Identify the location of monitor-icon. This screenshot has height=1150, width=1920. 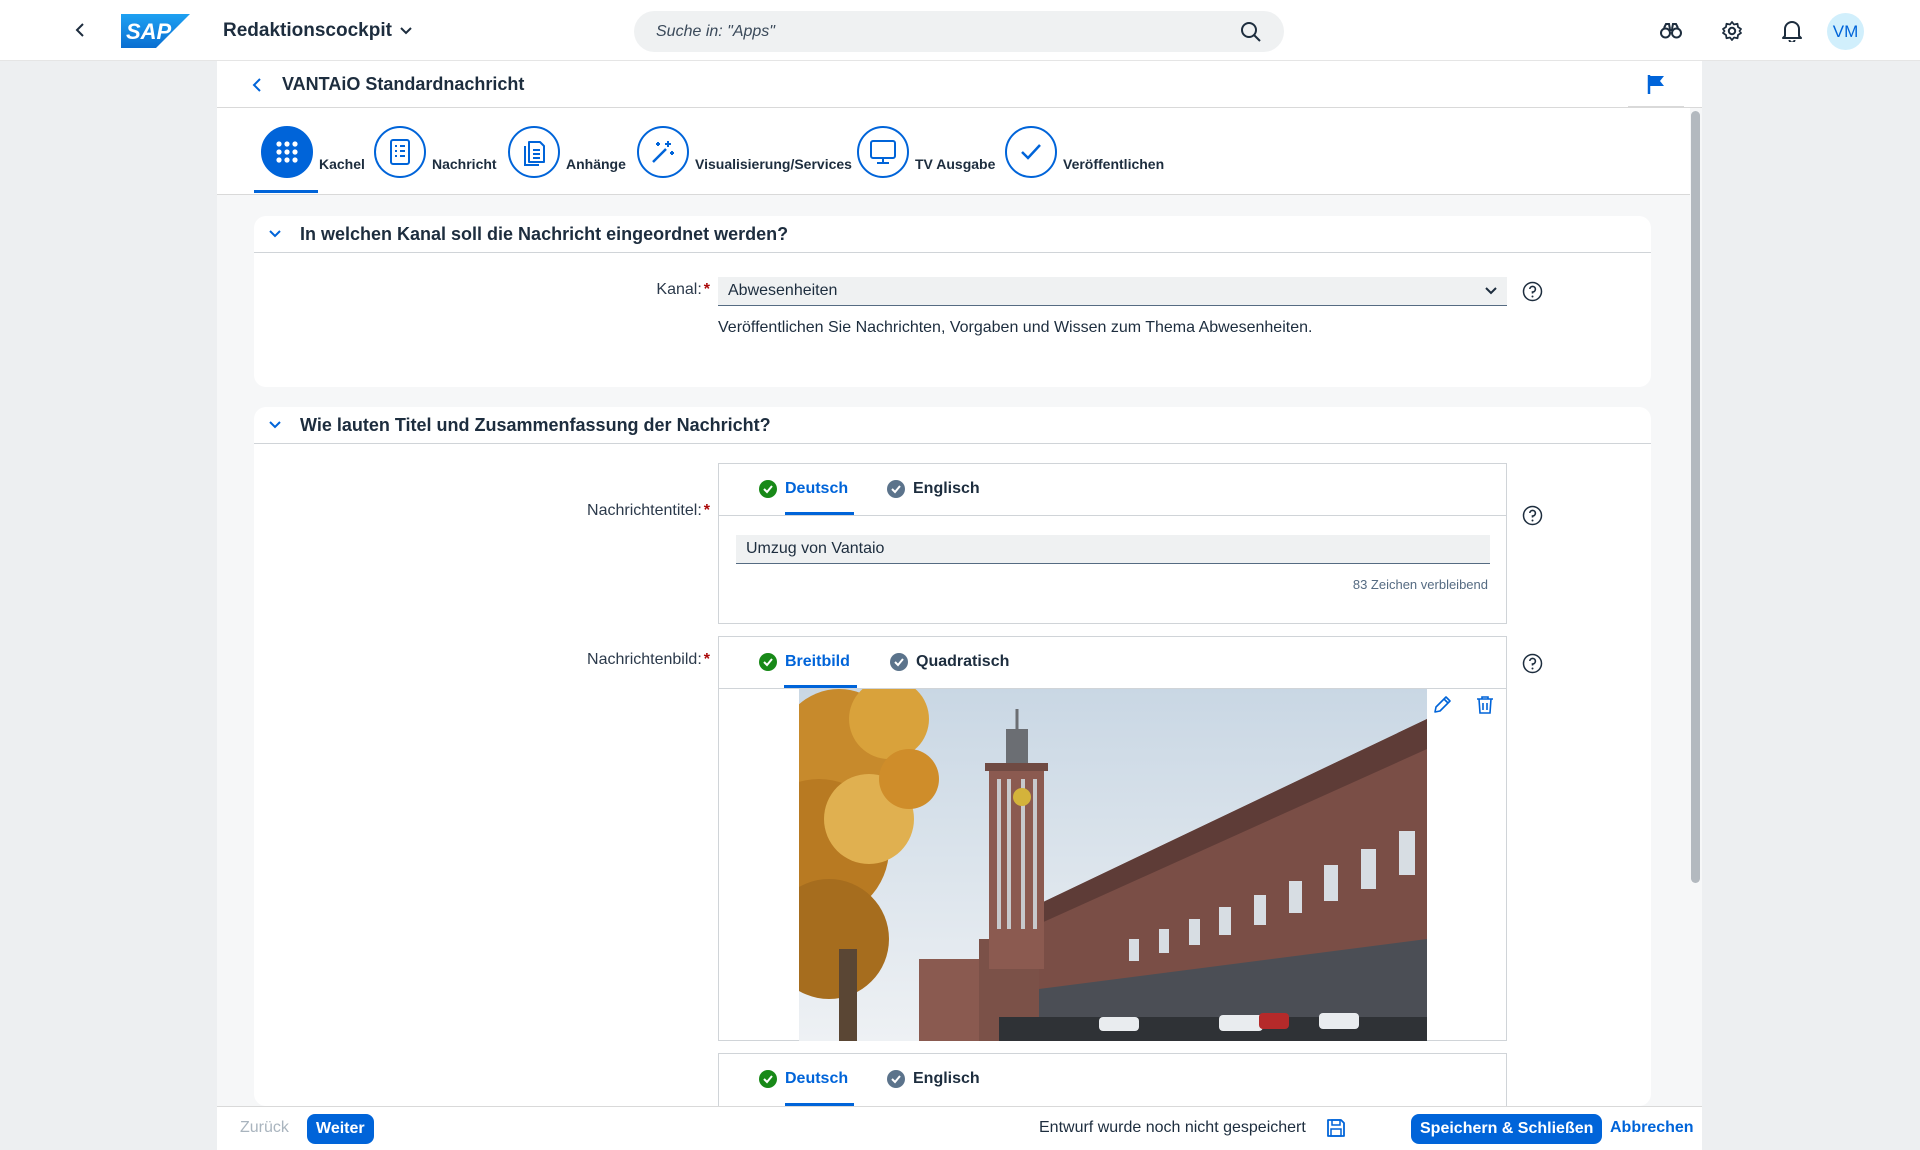
(883, 152).